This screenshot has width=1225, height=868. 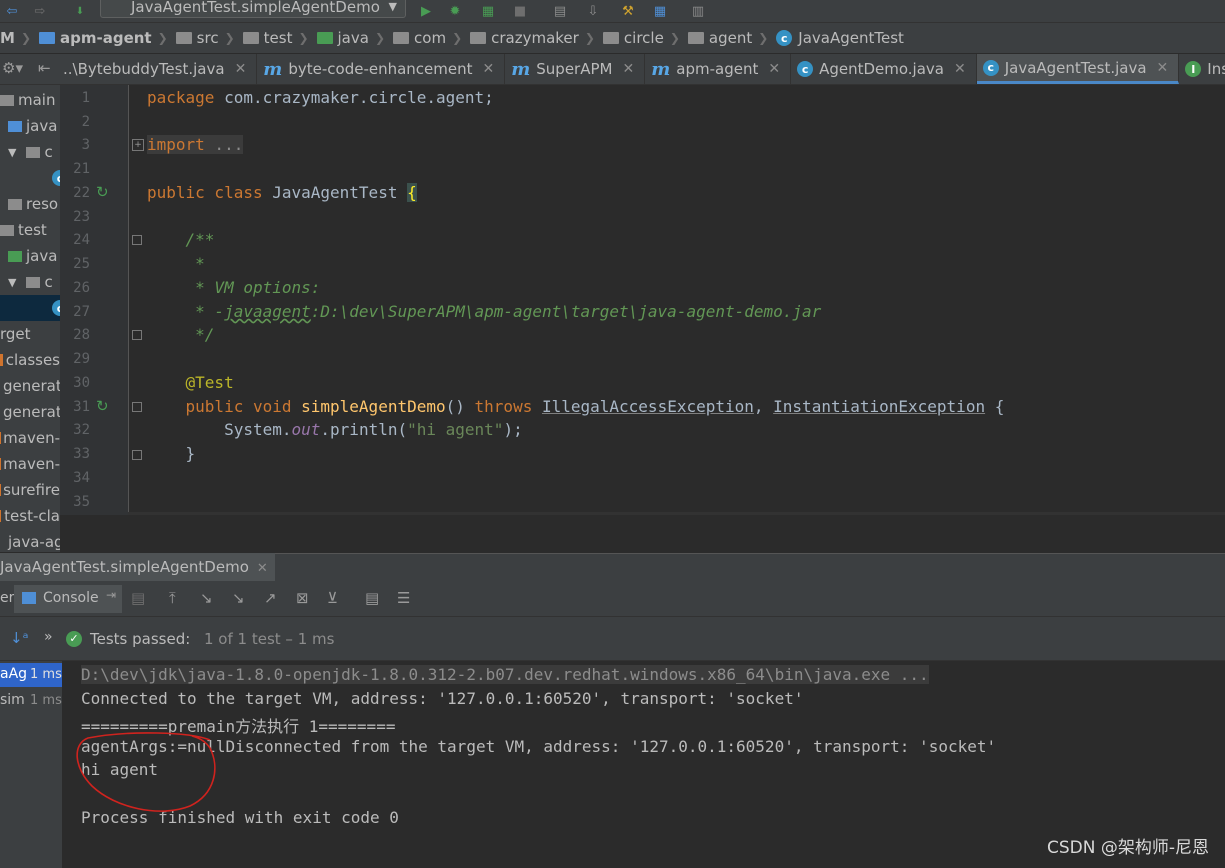 I want to click on debug-icon: ✹, so click(x=455, y=11).